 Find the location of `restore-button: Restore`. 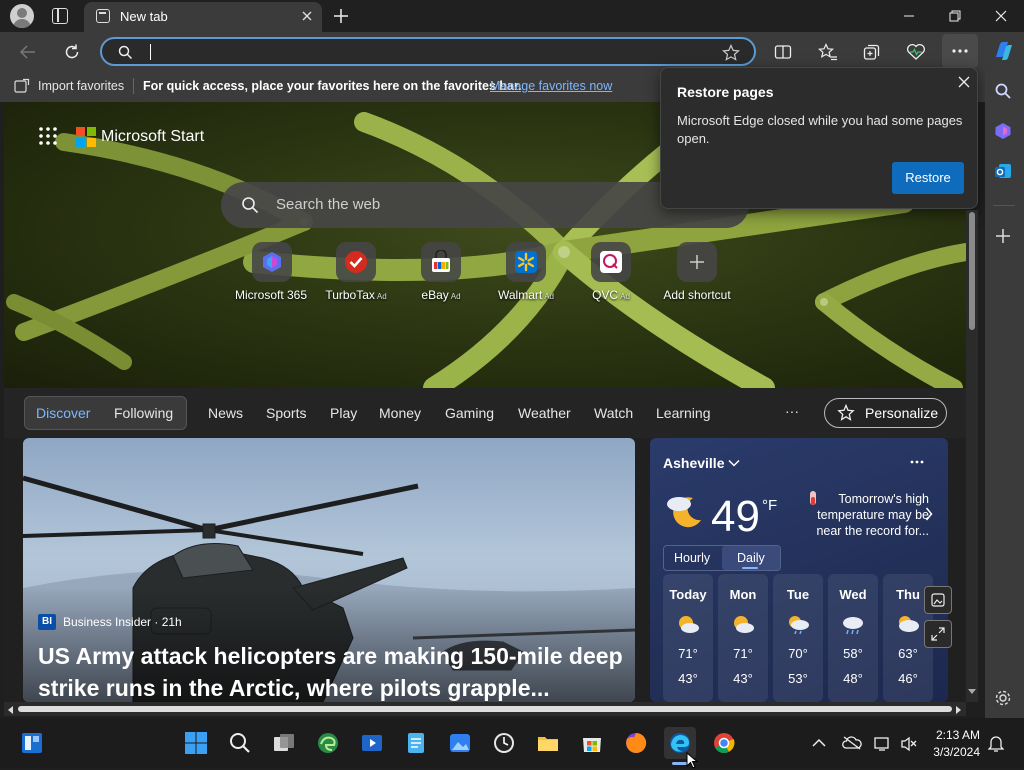

restore-button: Restore is located at coordinates (928, 178).